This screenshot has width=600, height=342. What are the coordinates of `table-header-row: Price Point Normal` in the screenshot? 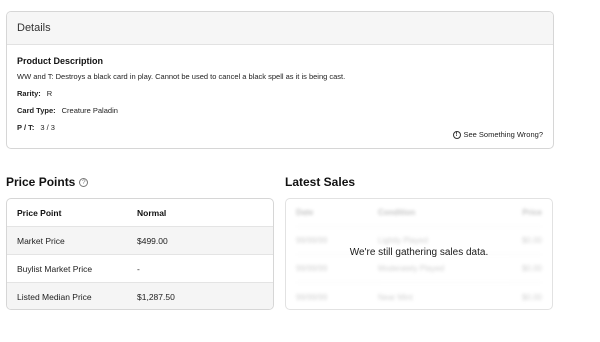 It's located at (140, 213).